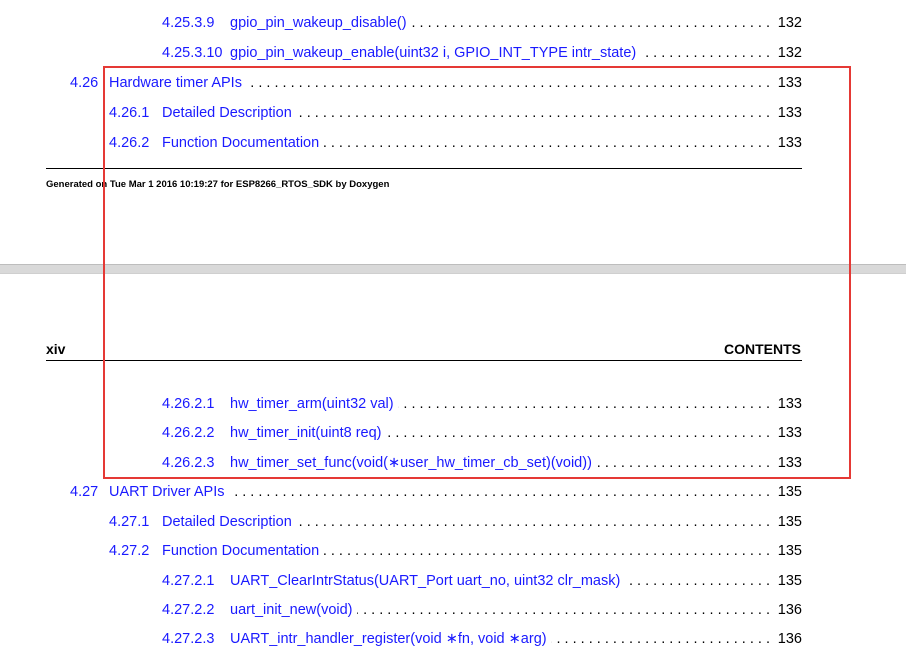 This screenshot has width=906, height=648. Describe the element at coordinates (188, 463) in the screenshot. I see `toc-entry-number: 4.26.2.3` at that location.